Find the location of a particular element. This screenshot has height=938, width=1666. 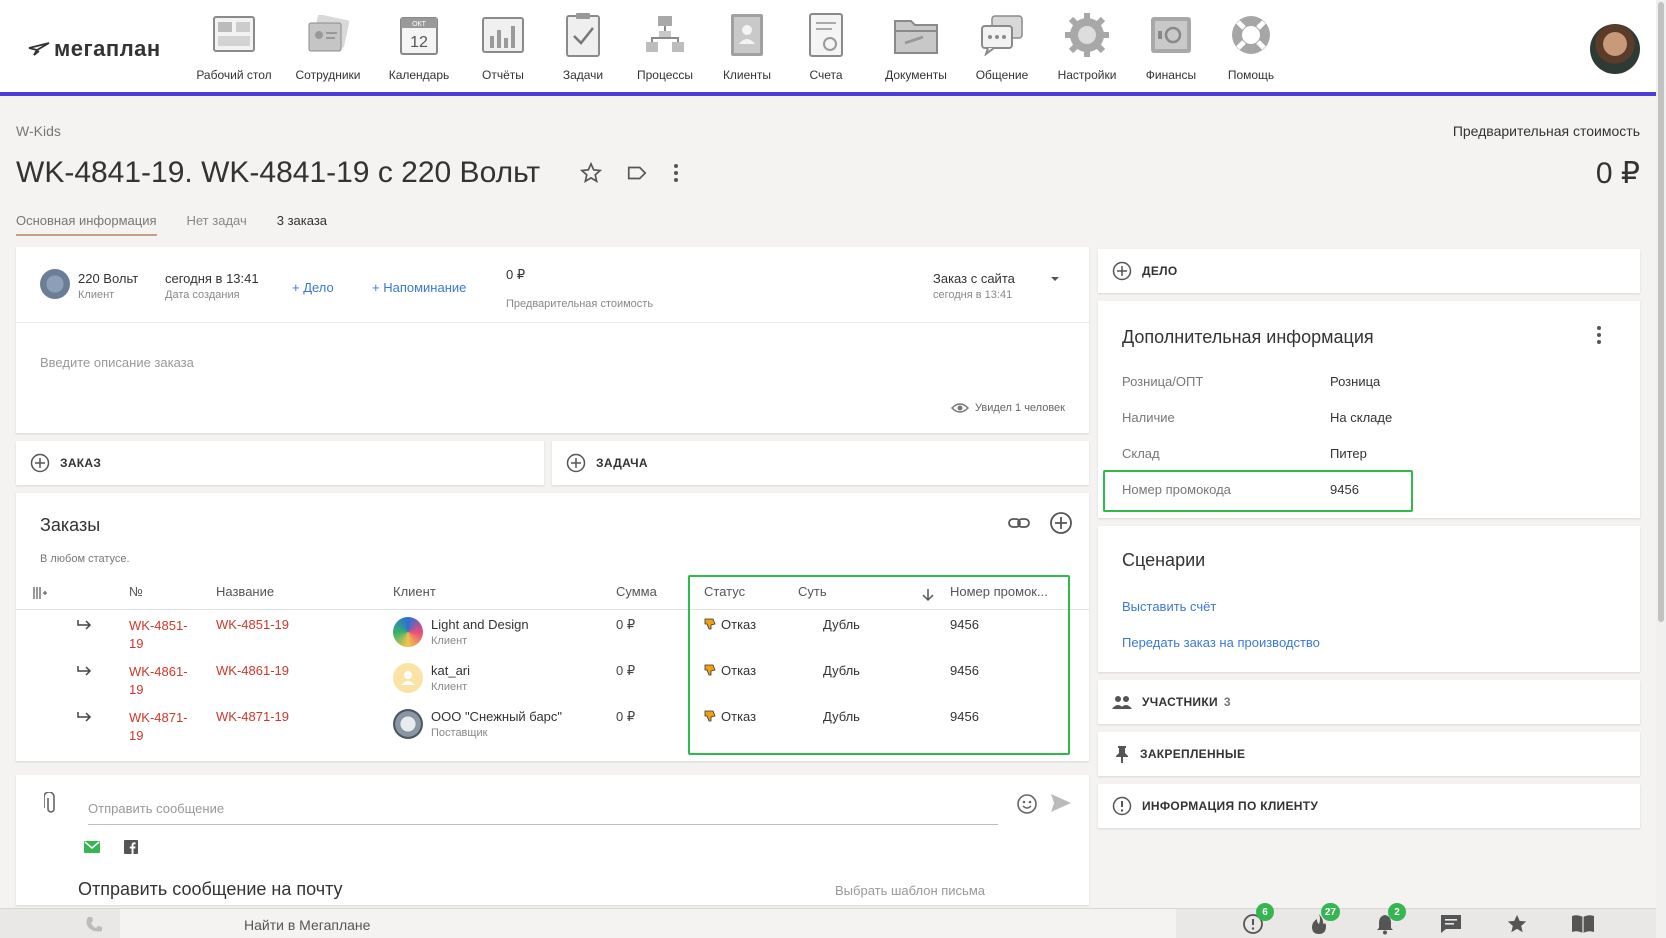

user-avatar is located at coordinates (1615, 49).